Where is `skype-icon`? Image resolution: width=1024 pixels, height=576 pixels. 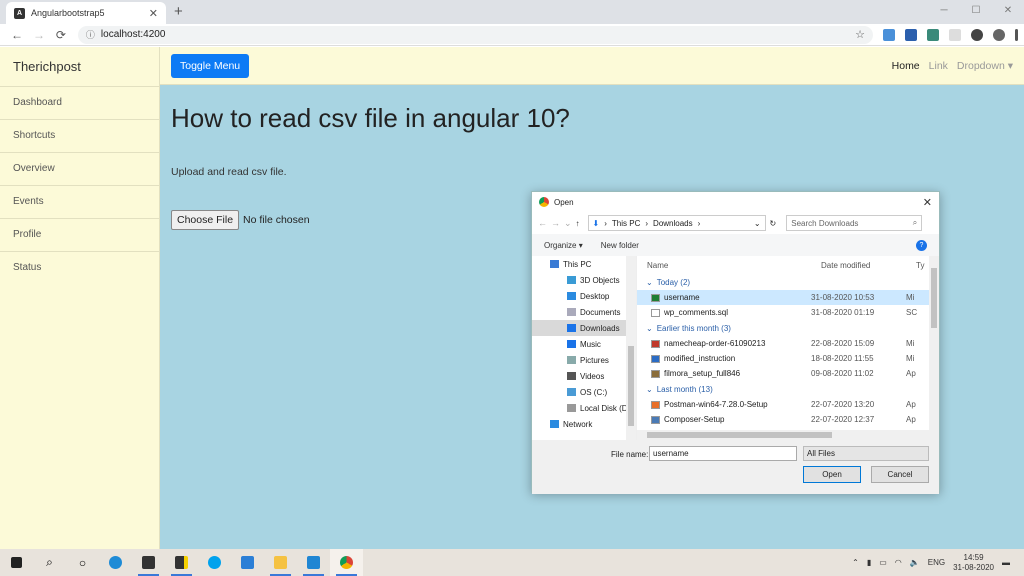 skype-icon is located at coordinates (214, 562).